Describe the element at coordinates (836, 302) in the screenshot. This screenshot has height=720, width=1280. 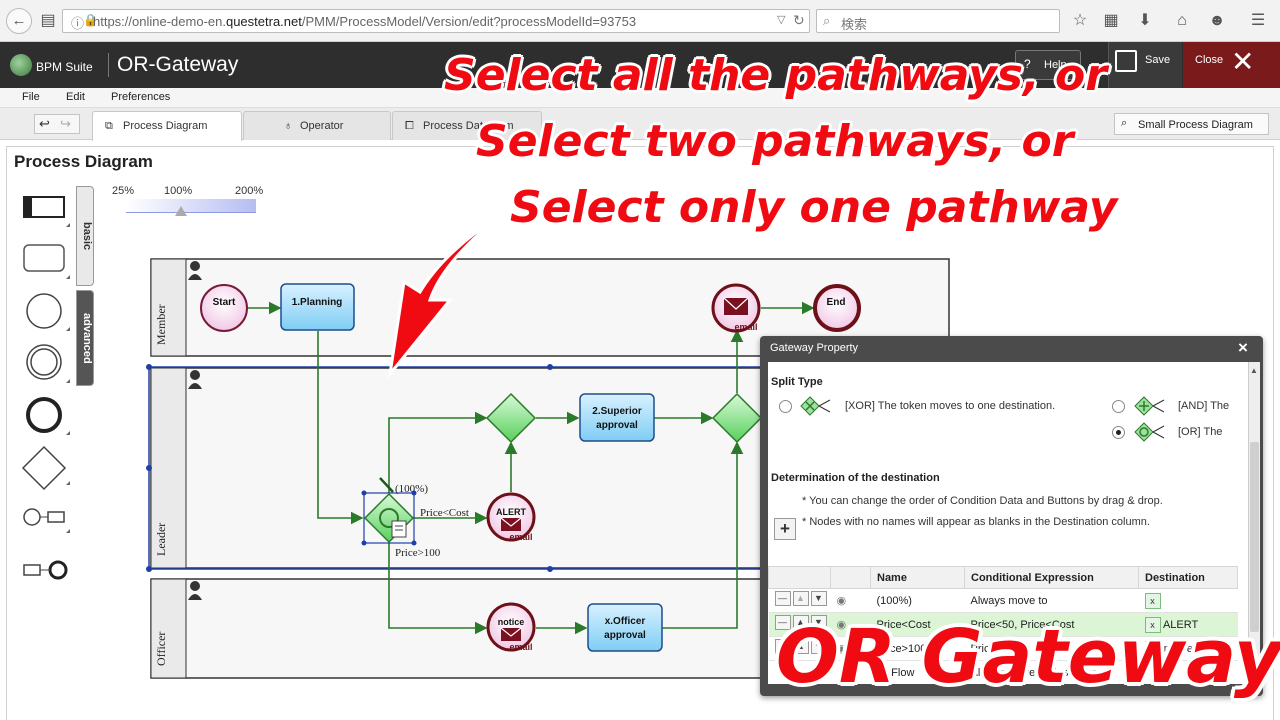
I see `end-label: End` at that location.